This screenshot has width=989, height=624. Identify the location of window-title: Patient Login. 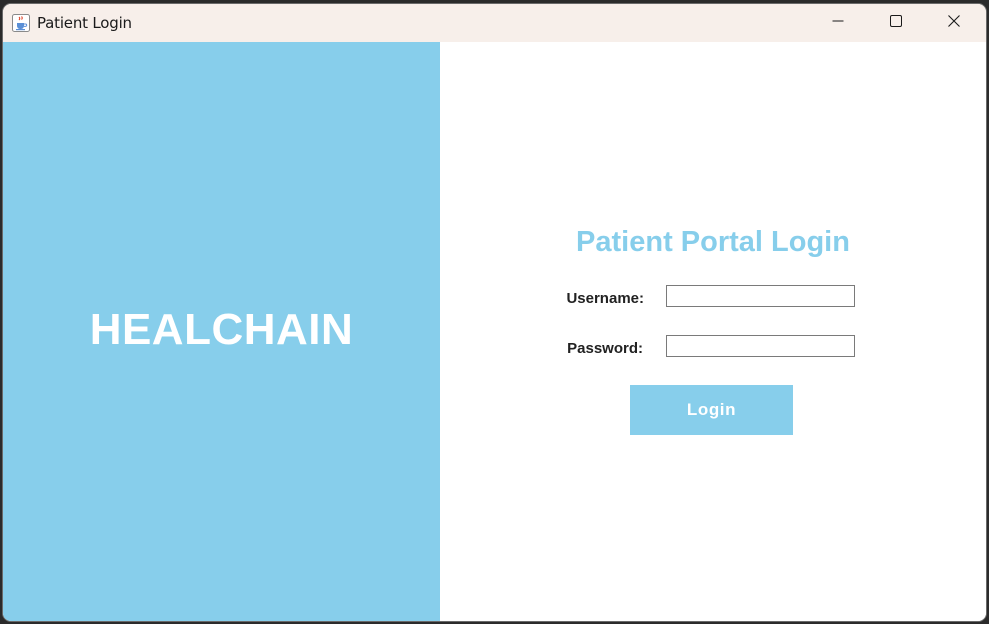
(84, 23).